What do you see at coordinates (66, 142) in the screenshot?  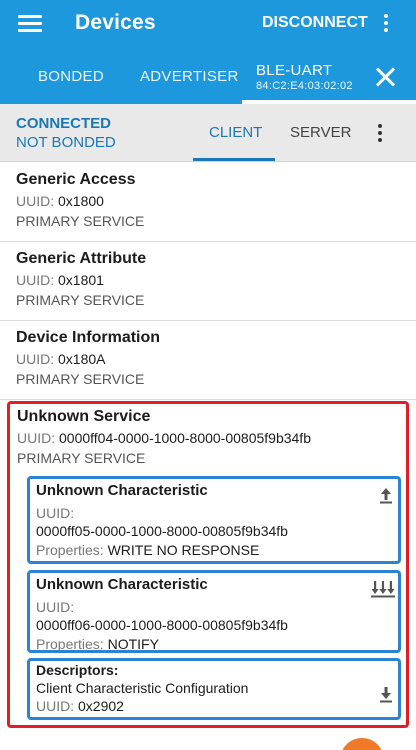 I see `bond-state: NOT BONDED` at bounding box center [66, 142].